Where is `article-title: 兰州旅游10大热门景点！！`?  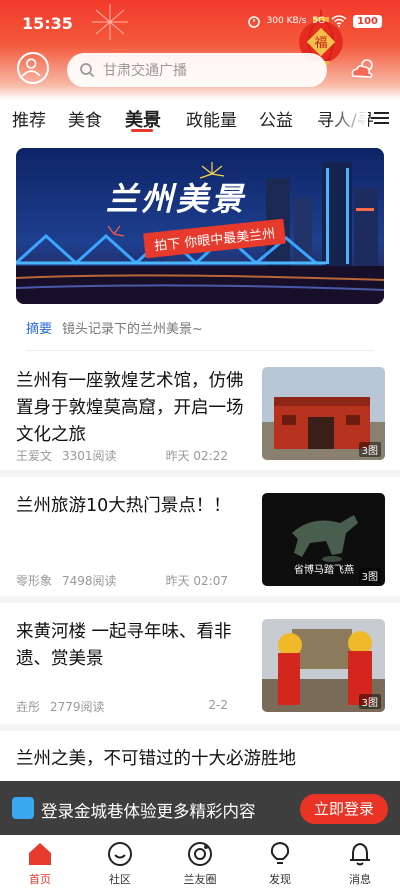
article-title: 兰州旅游10大热门景点！！ is located at coordinates (123, 506).